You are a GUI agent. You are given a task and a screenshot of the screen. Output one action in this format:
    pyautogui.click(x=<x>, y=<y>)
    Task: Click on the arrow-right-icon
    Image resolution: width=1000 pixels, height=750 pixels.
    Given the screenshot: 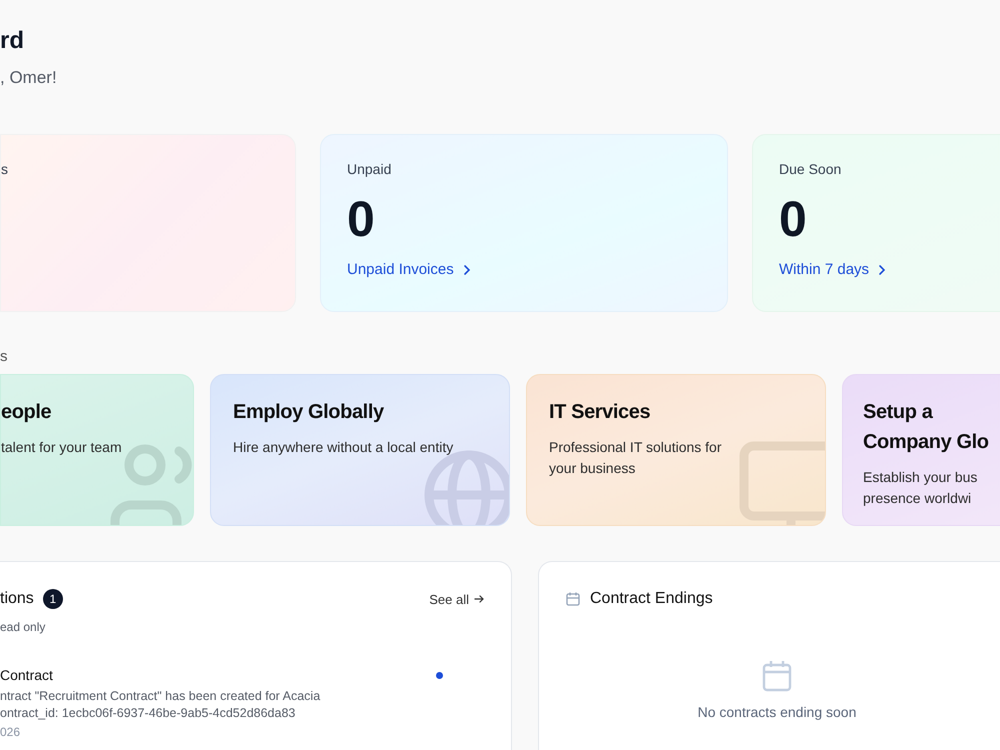 What is the action you would take?
    pyautogui.click(x=479, y=599)
    